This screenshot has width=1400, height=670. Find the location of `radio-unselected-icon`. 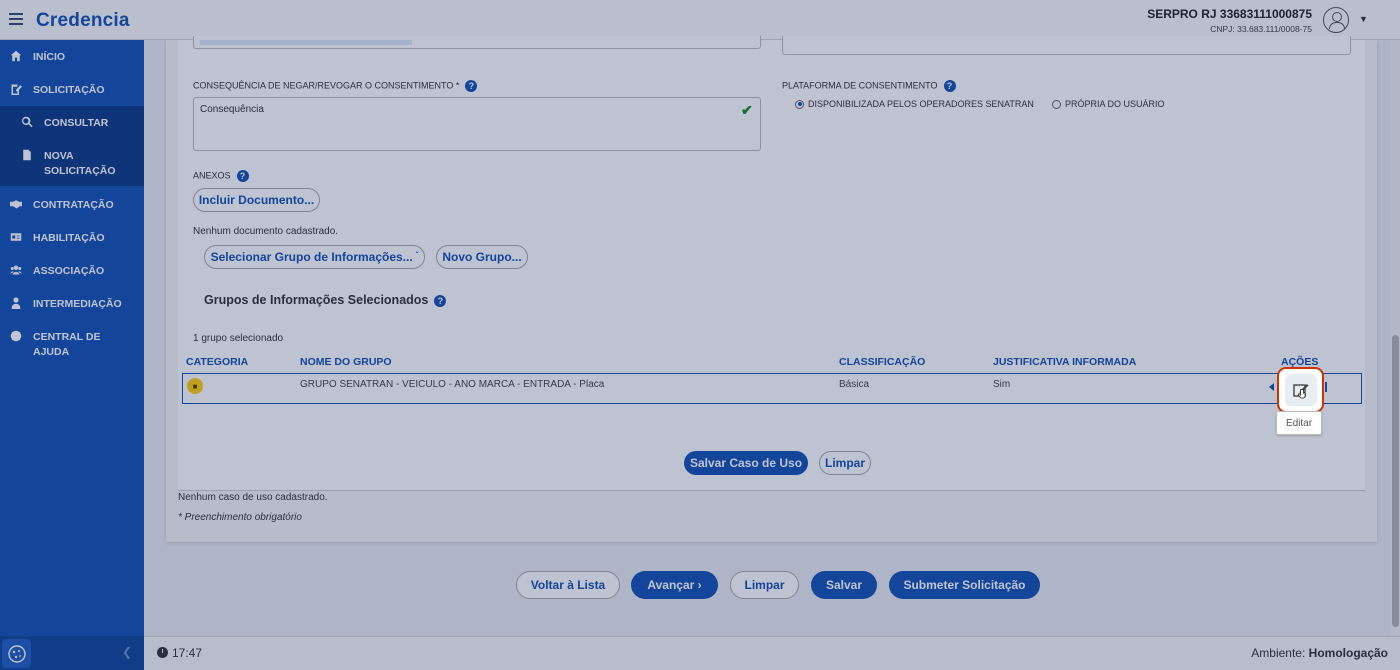

radio-unselected-icon is located at coordinates (1056, 104).